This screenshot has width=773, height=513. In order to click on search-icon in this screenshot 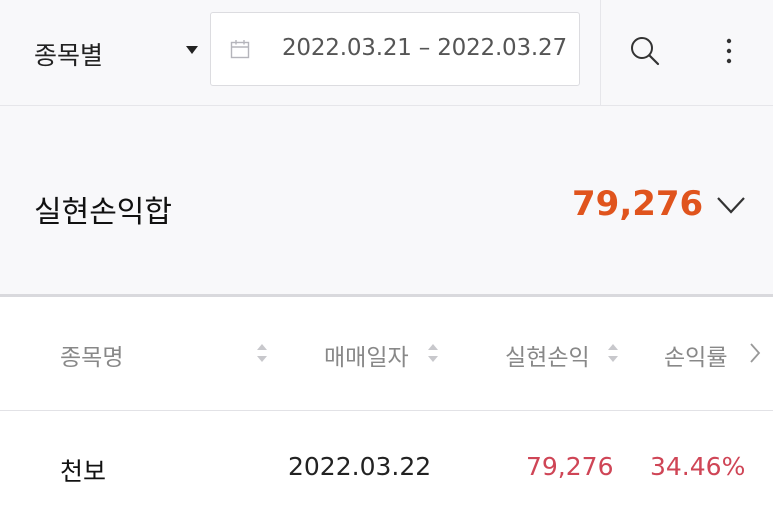, I will do `click(645, 51)`.